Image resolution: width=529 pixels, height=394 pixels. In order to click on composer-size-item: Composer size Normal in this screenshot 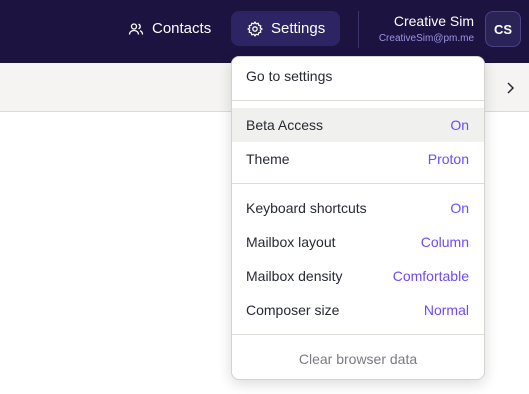, I will do `click(358, 310)`.